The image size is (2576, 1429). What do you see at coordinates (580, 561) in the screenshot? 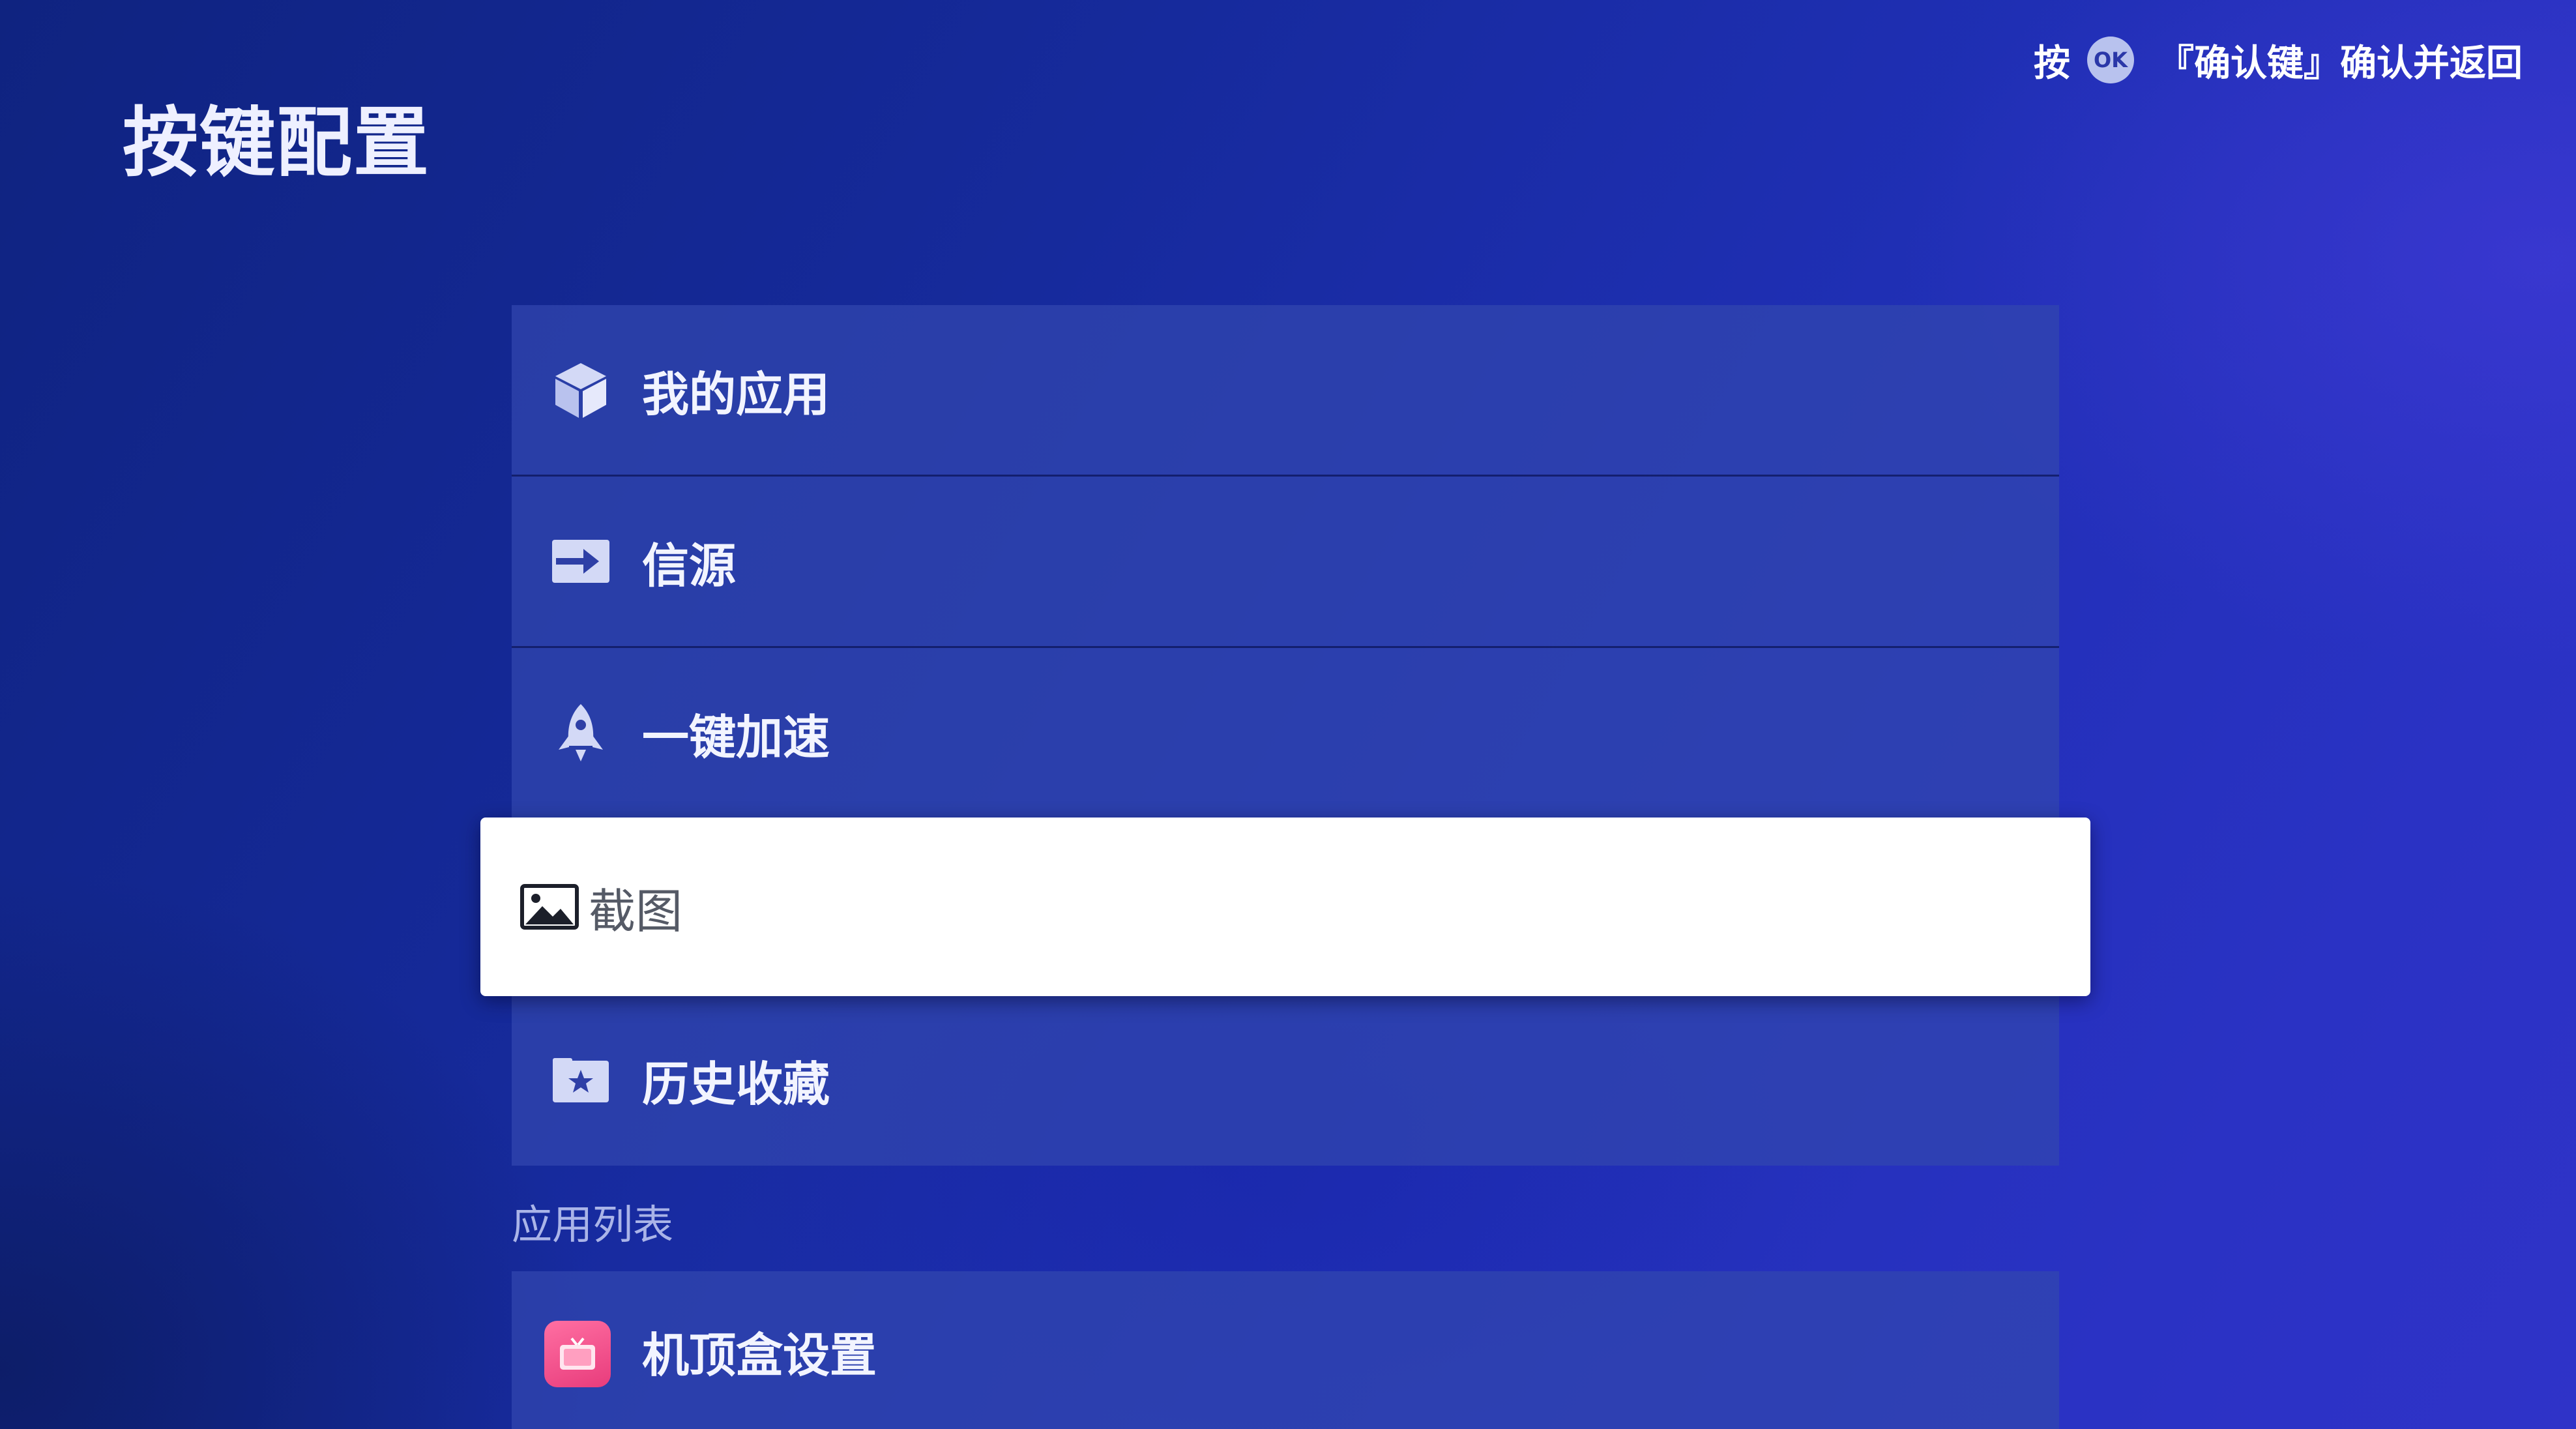
I see `input-source-icon` at bounding box center [580, 561].